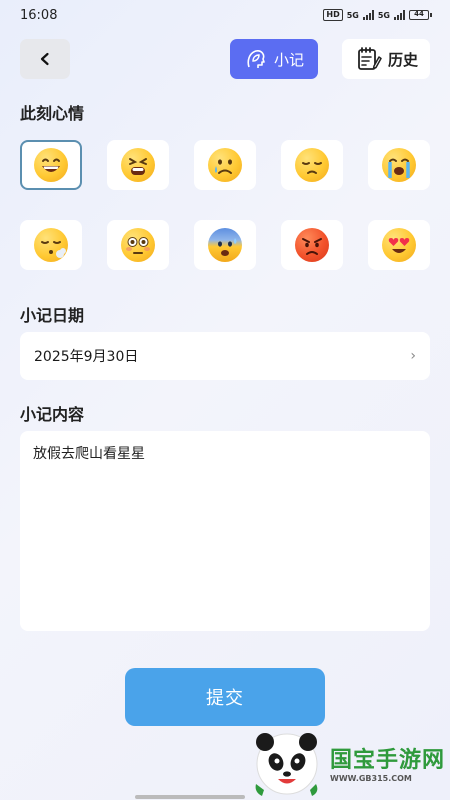 This screenshot has height=800, width=450. What do you see at coordinates (352, 15) in the screenshot?
I see `network-label-1: 5G` at bounding box center [352, 15].